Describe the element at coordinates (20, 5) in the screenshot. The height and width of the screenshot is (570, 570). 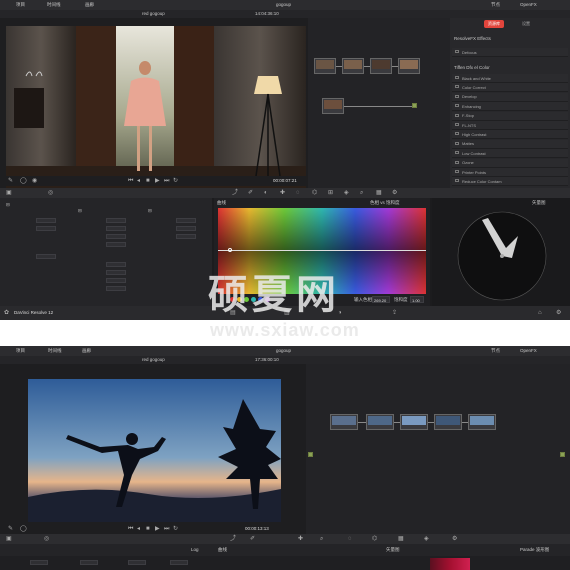
I see `top-menu-item-project: 项目` at that location.